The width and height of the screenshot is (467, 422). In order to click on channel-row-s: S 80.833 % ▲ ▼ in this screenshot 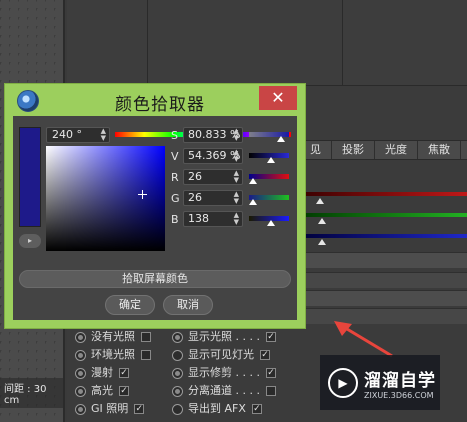, I will do `click(233, 136)`.